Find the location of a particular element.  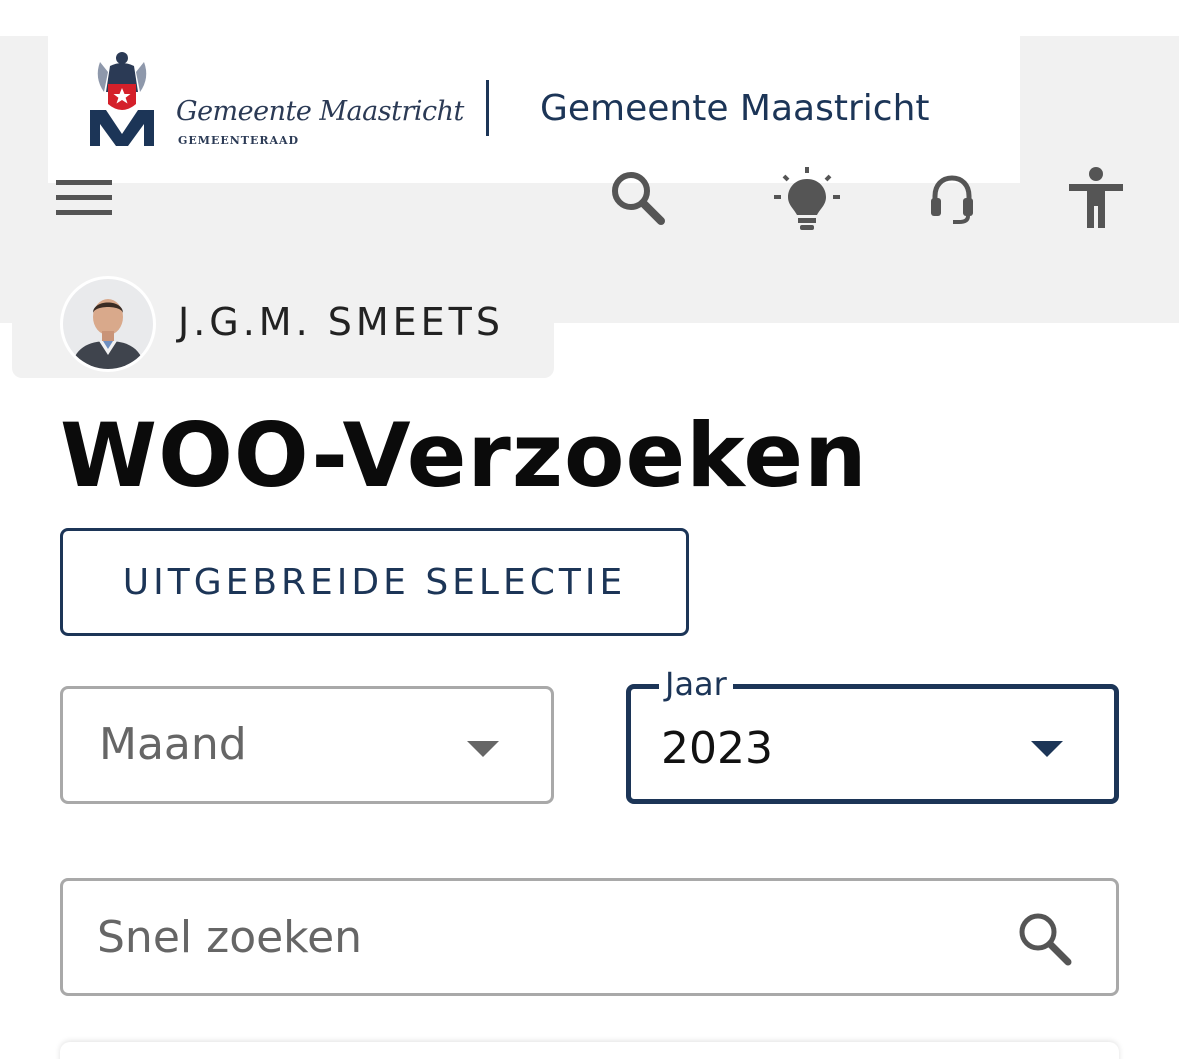

header-search-button is located at coordinates (638, 198).